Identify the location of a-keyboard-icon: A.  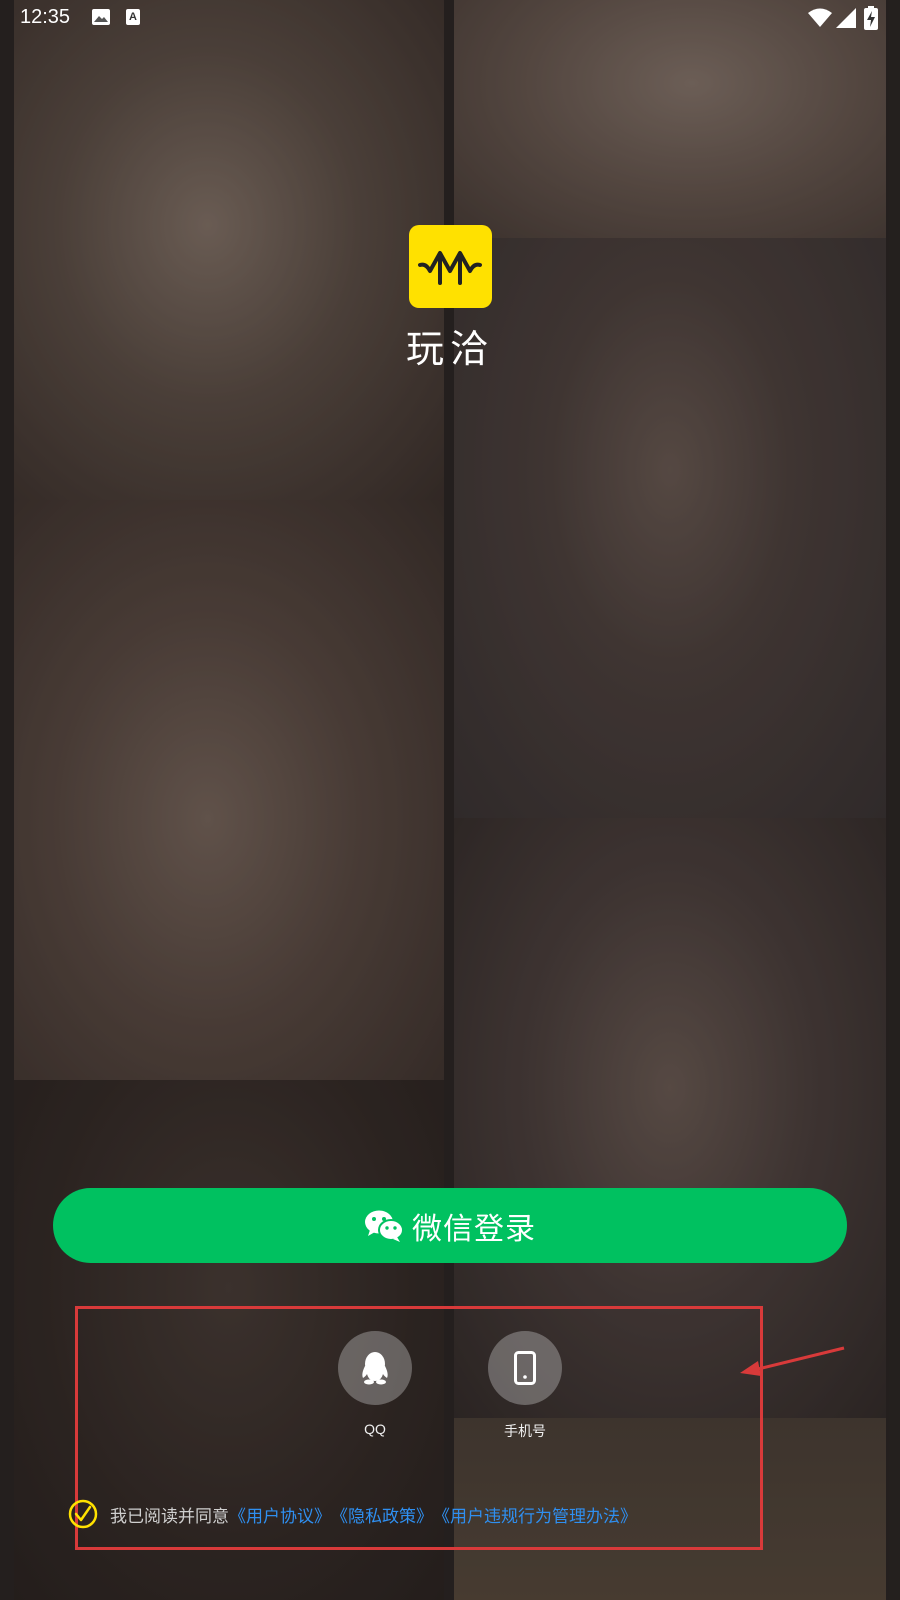
(133, 17).